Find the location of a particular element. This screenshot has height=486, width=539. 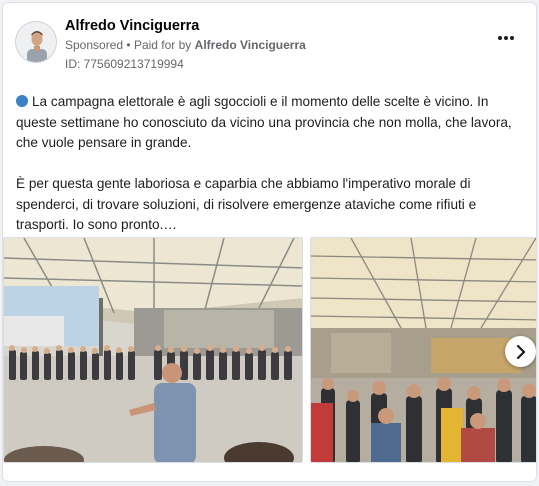

author-avatar is located at coordinates (36, 42).